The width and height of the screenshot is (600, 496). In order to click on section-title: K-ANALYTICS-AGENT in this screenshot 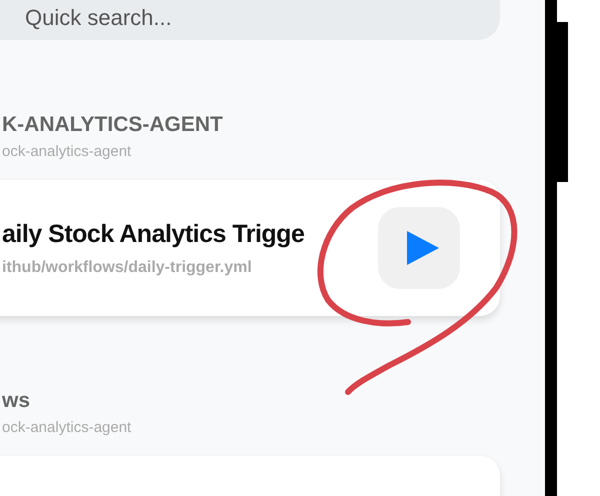, I will do `click(112, 125)`.